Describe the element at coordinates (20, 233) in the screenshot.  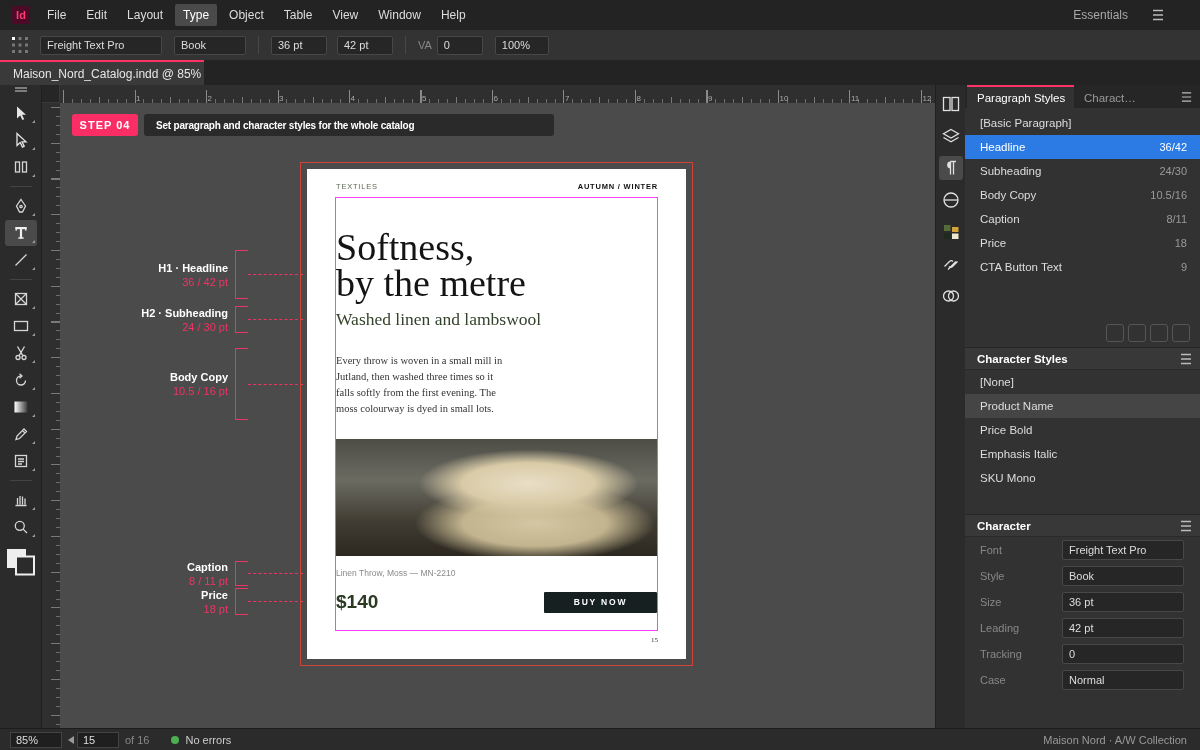
I see `tool-button` at that location.